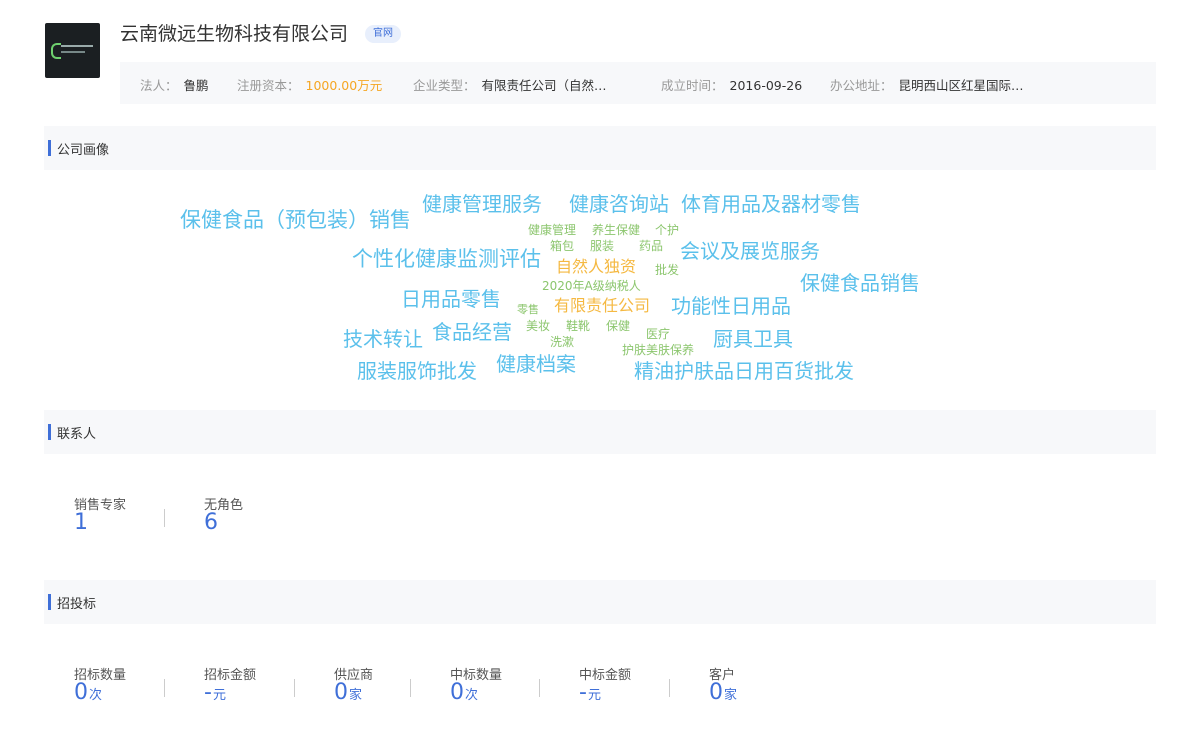 This screenshot has width=1200, height=752. I want to click on cloud-word: 美妆, so click(538, 326).